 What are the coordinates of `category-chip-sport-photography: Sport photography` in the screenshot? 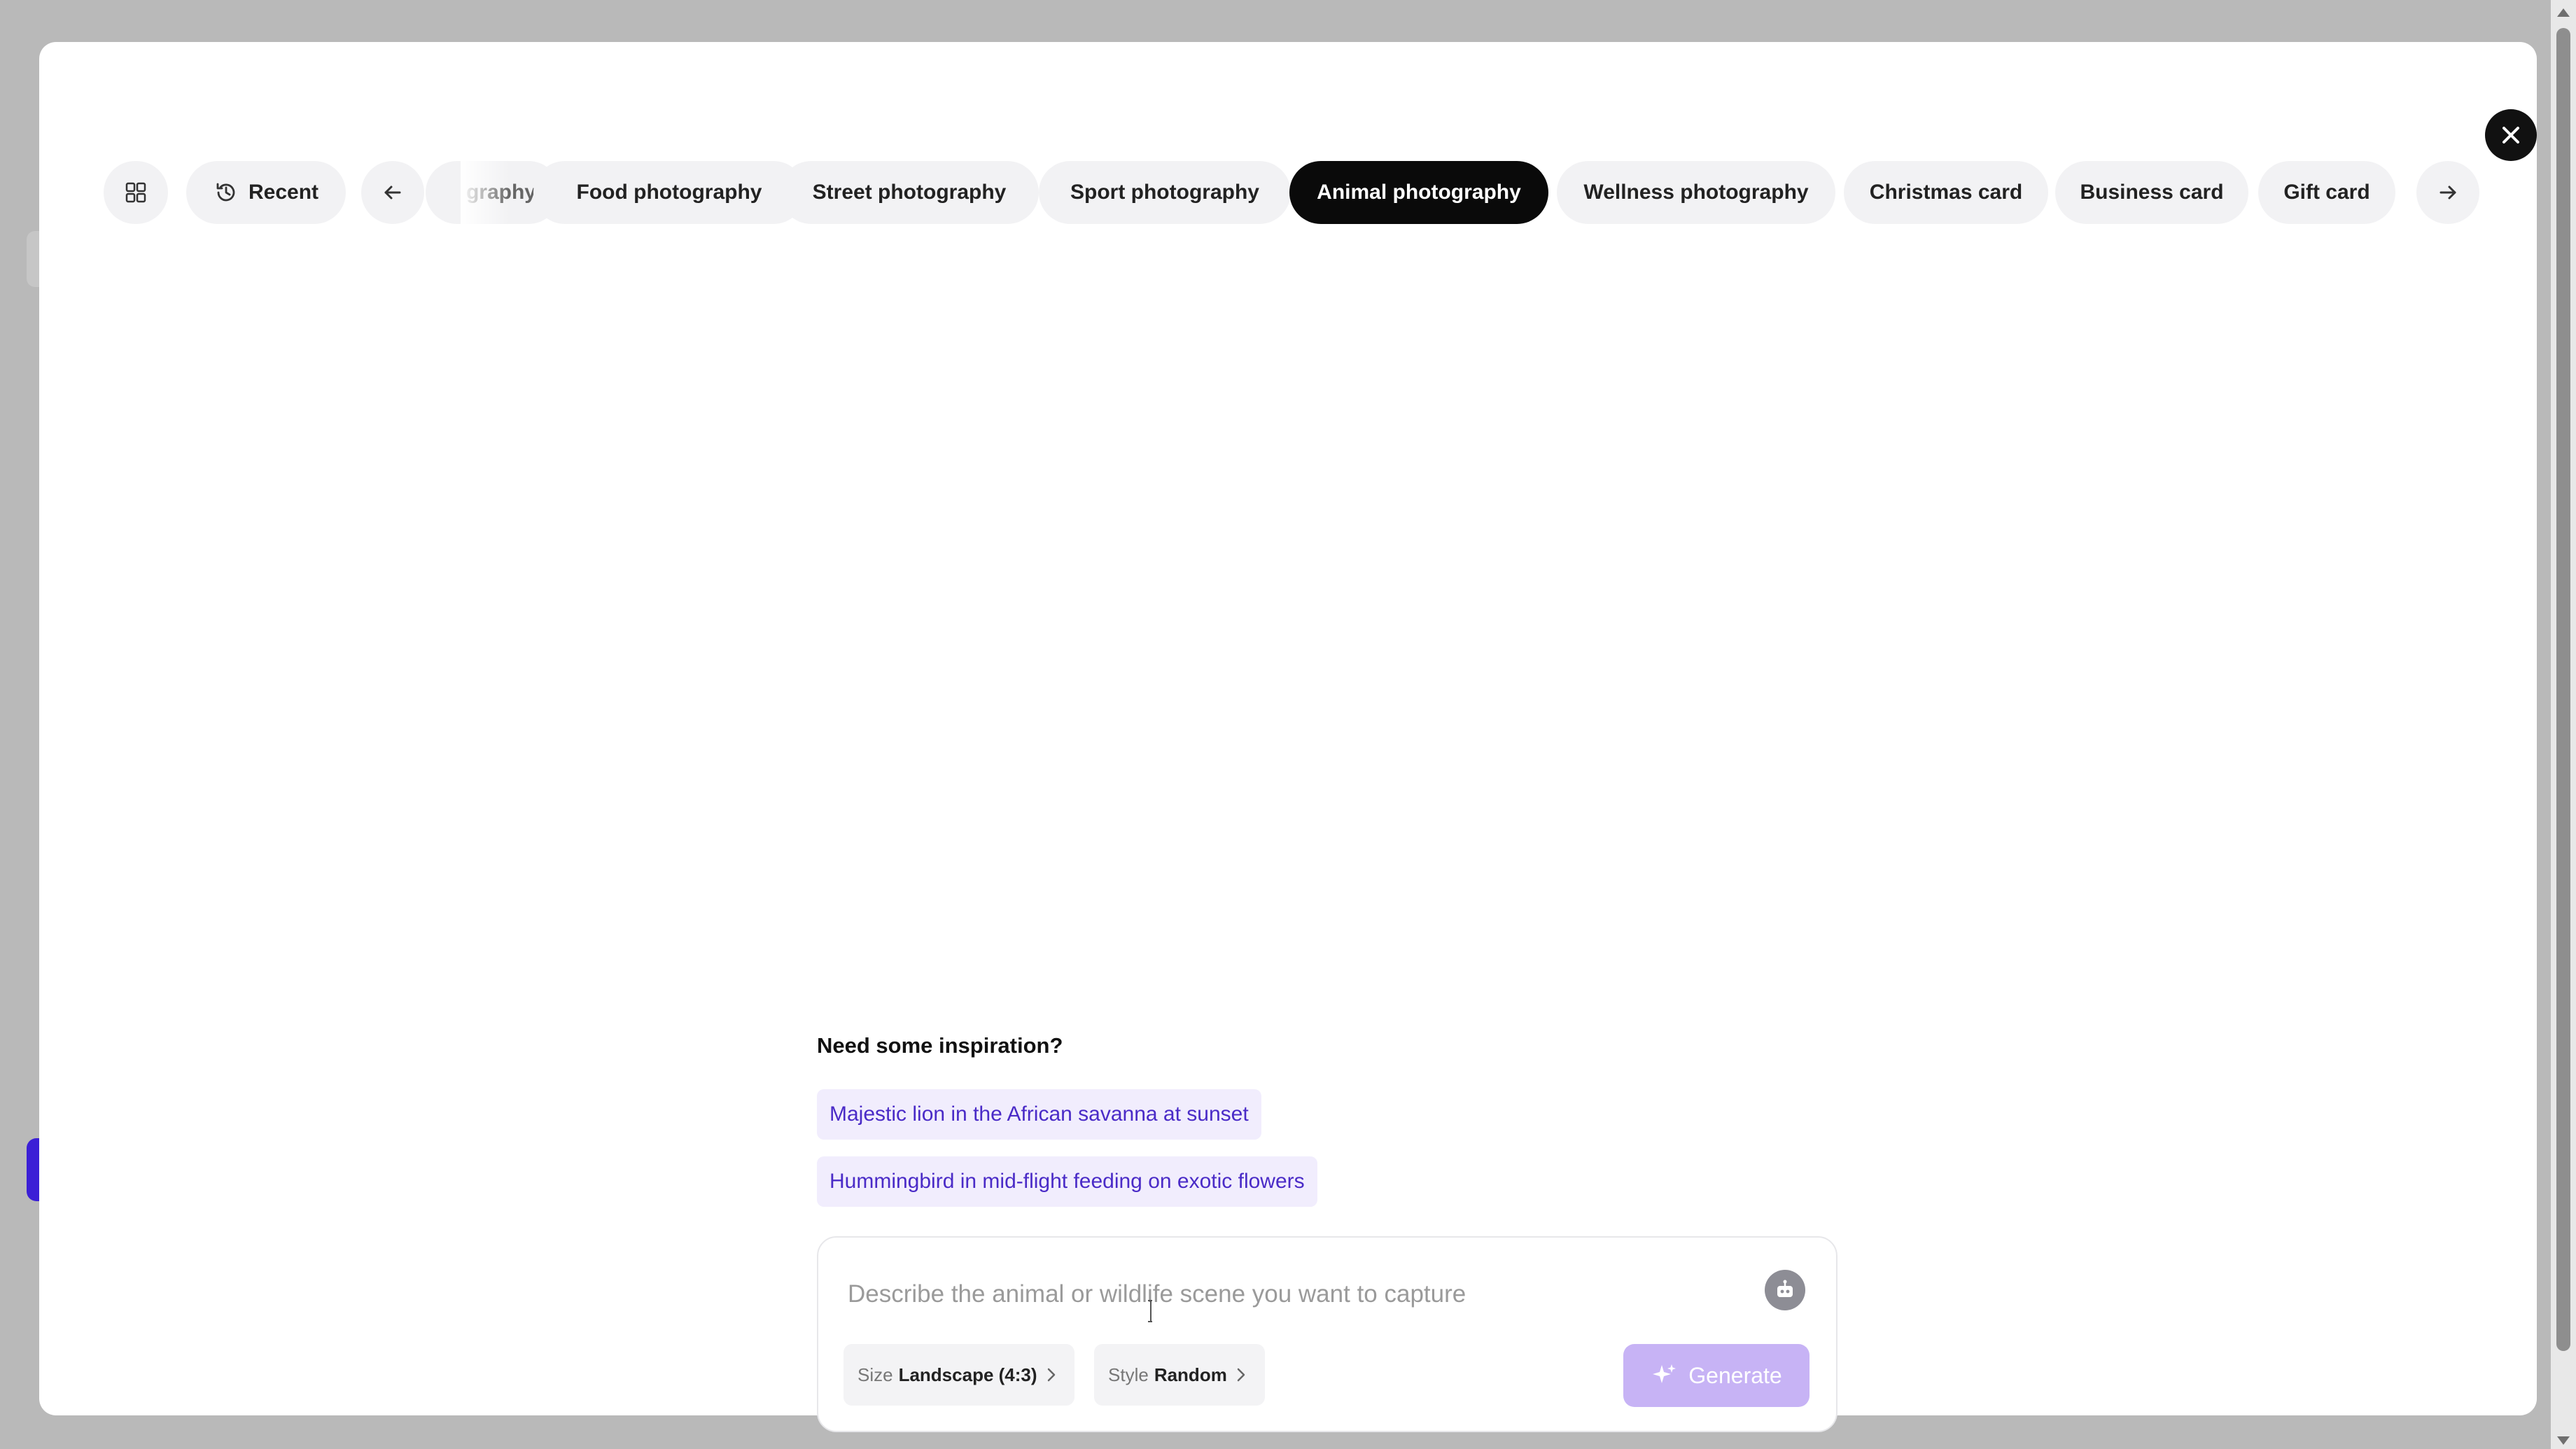 It's located at (1165, 192).